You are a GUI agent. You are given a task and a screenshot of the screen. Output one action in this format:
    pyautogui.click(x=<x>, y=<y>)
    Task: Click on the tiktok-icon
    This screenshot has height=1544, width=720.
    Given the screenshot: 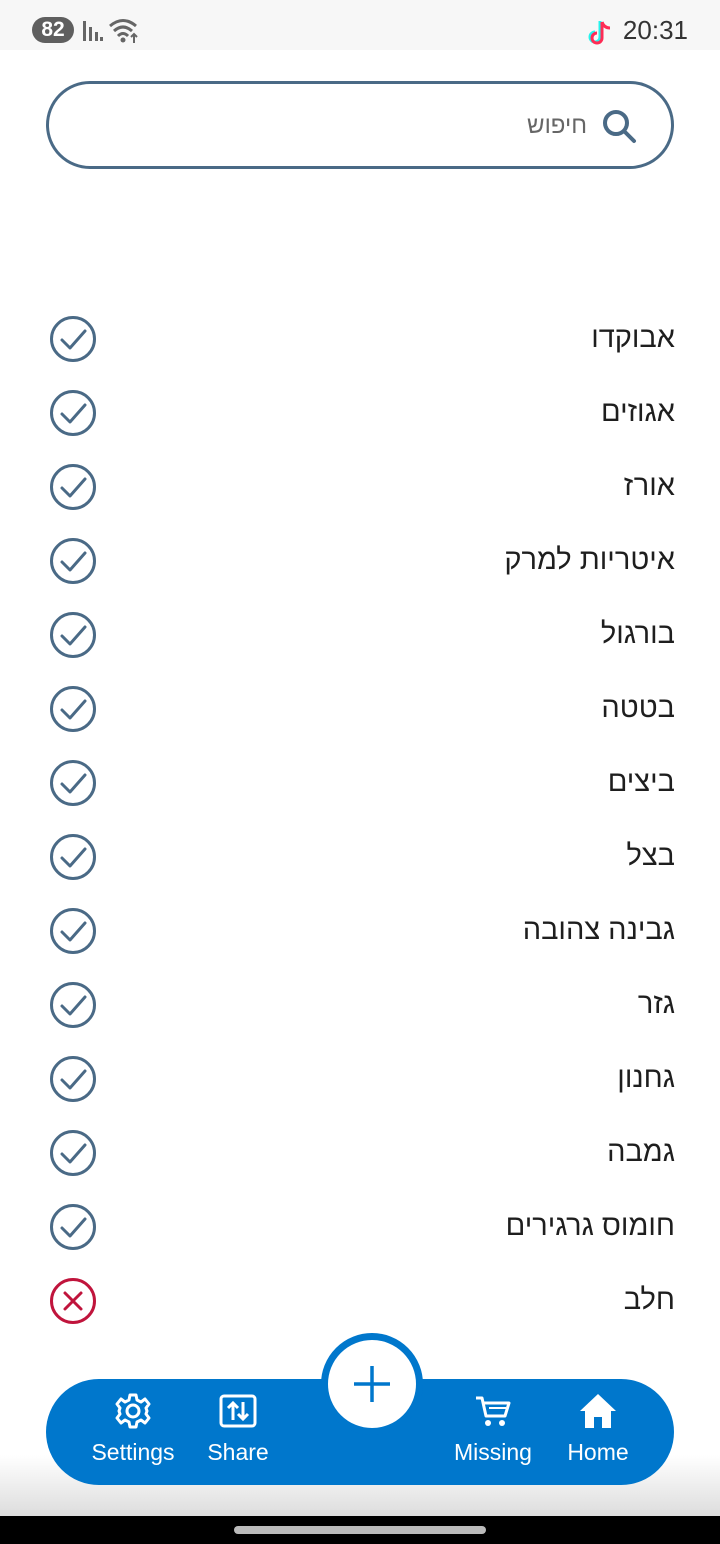 What is the action you would take?
    pyautogui.click(x=599, y=33)
    